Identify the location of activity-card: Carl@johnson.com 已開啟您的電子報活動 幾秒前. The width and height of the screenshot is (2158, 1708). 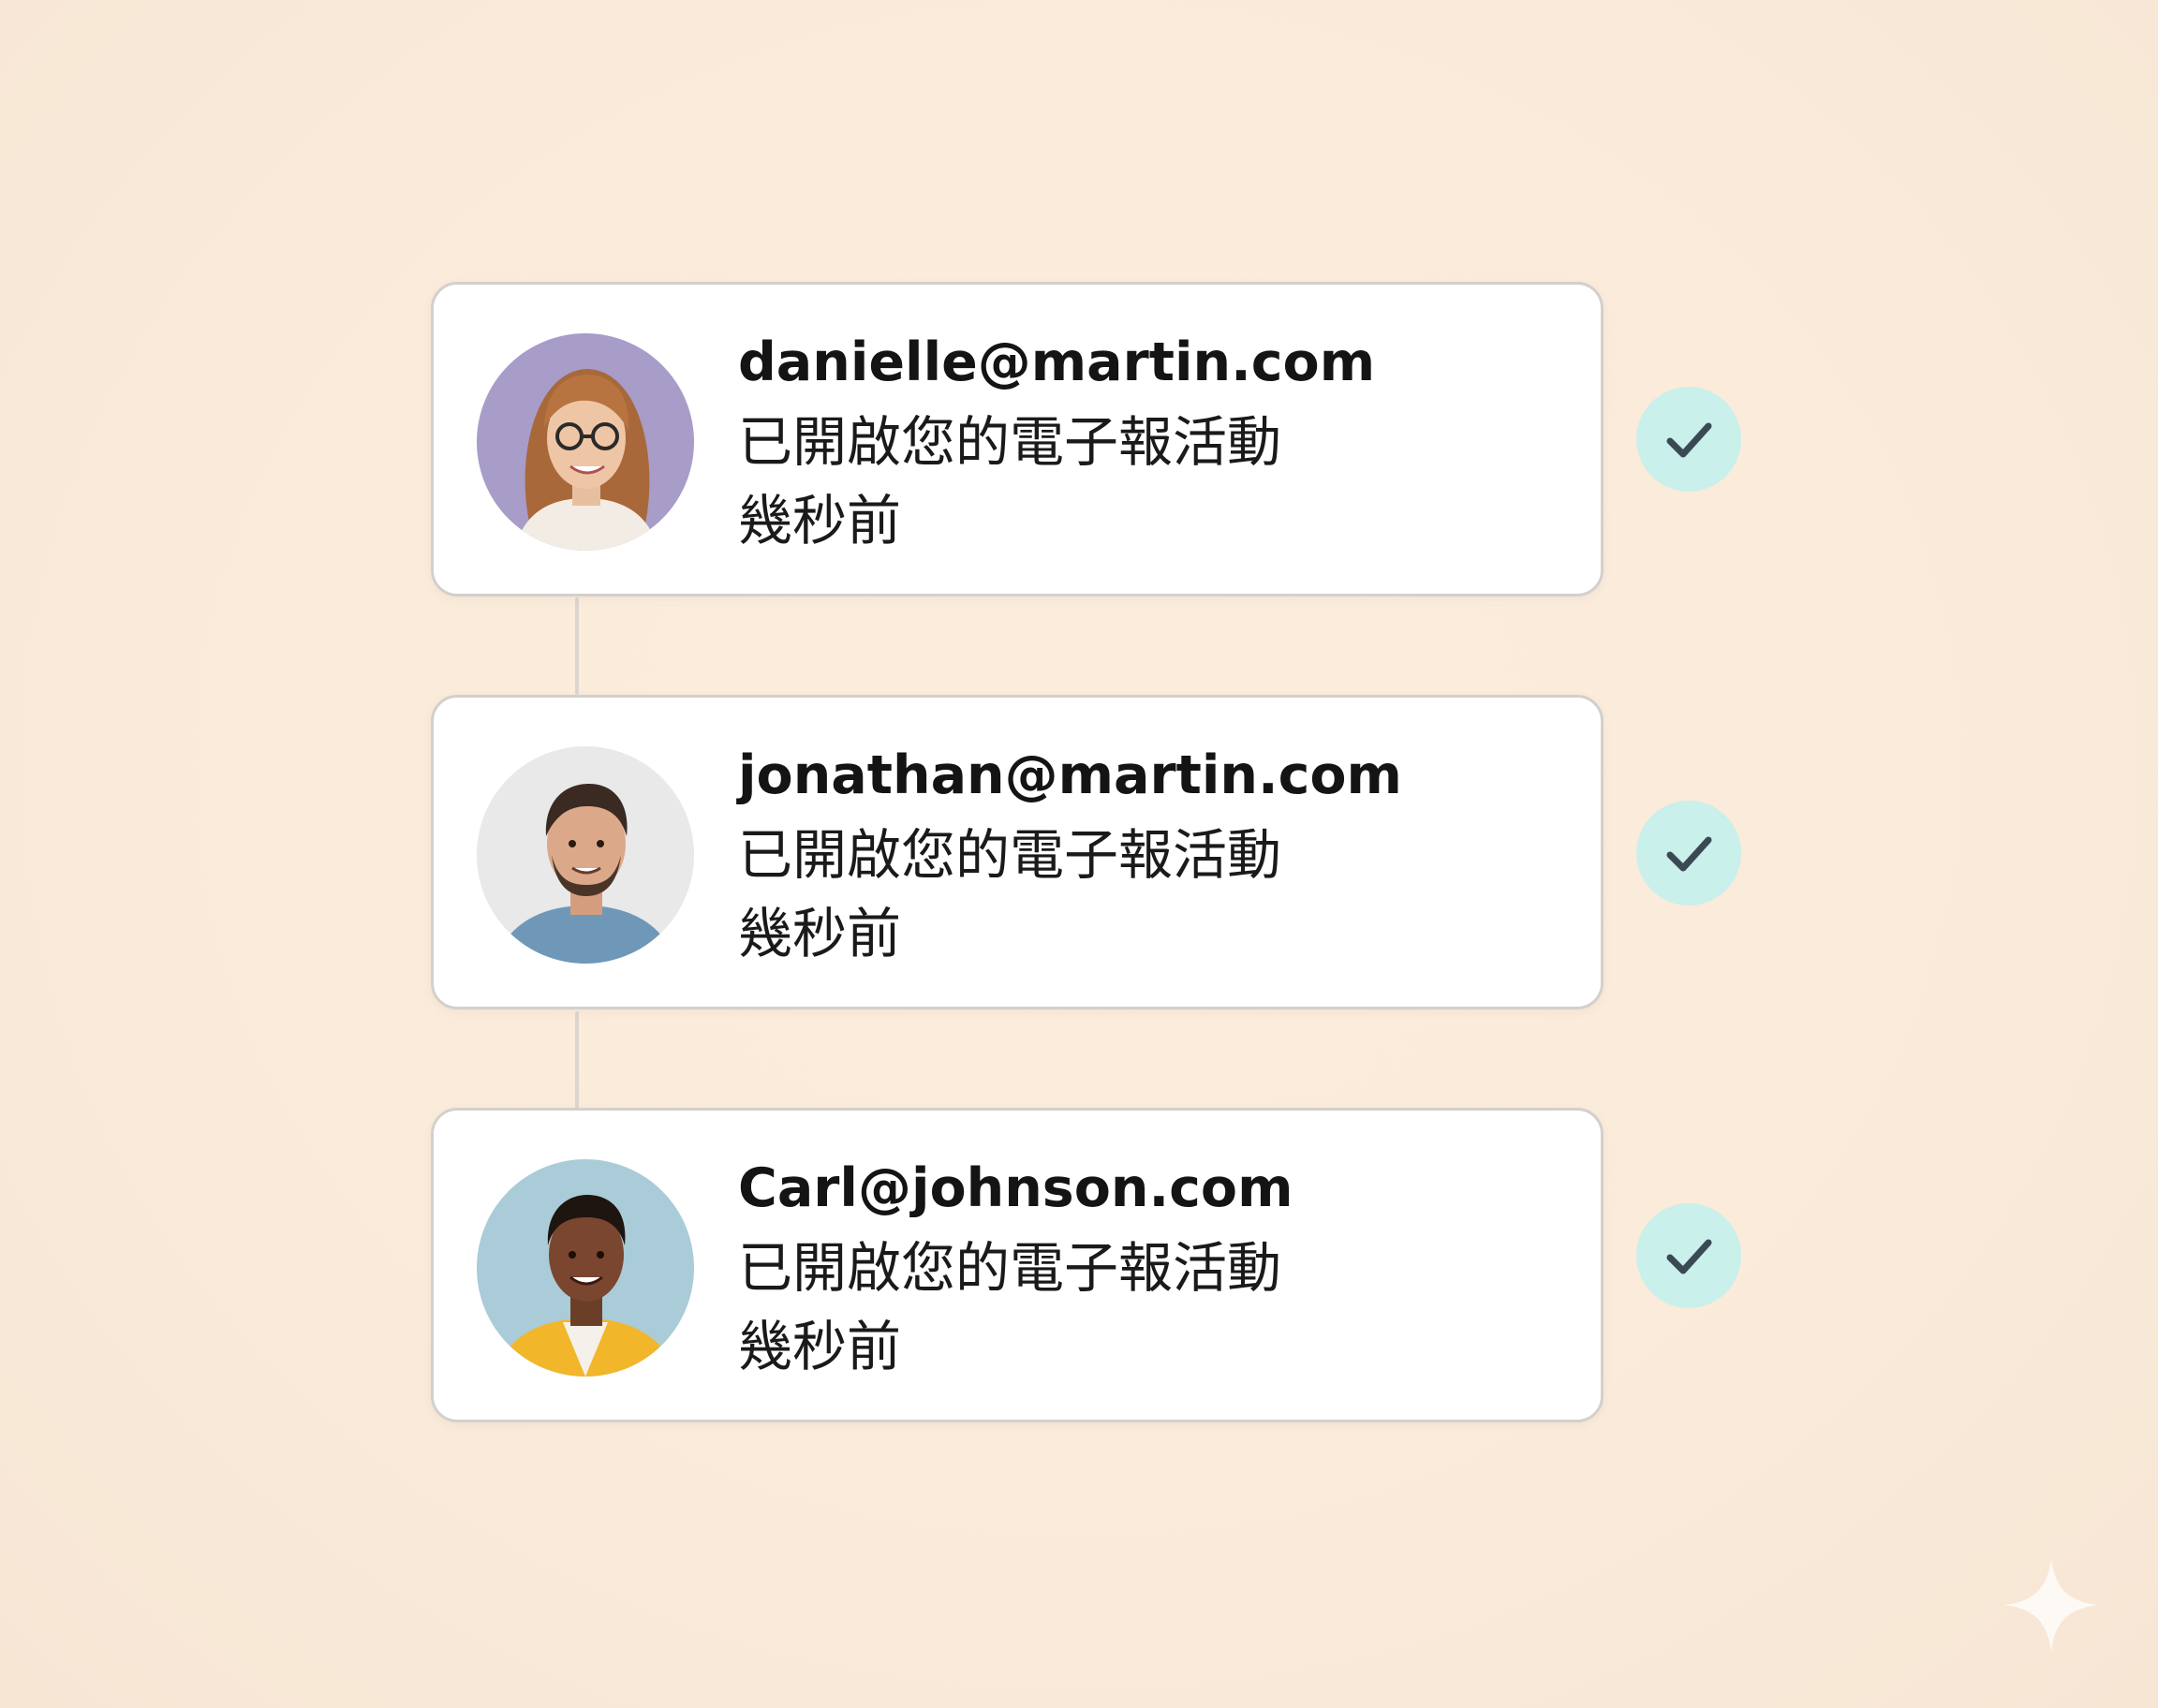
(1018, 1265).